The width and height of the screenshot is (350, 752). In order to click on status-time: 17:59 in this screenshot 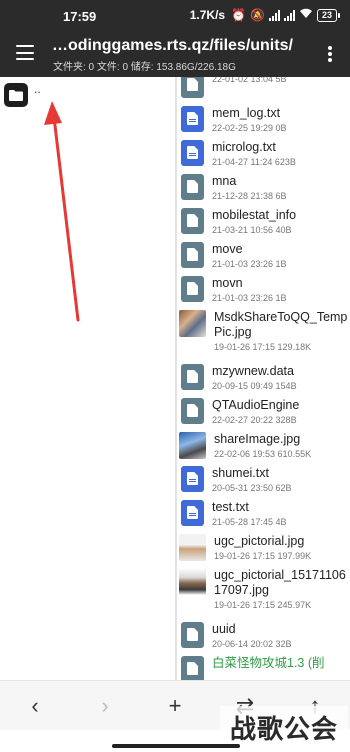, I will do `click(80, 16)`.